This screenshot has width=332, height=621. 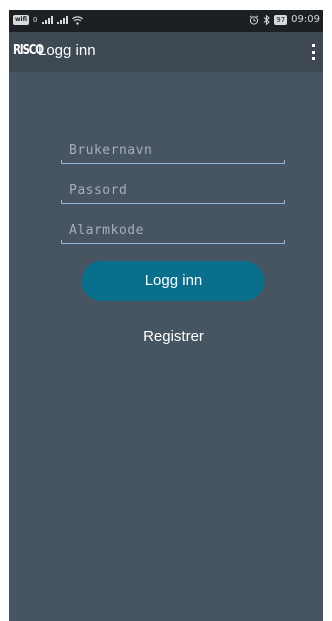 I want to click on password-underline, so click(x=173, y=202).